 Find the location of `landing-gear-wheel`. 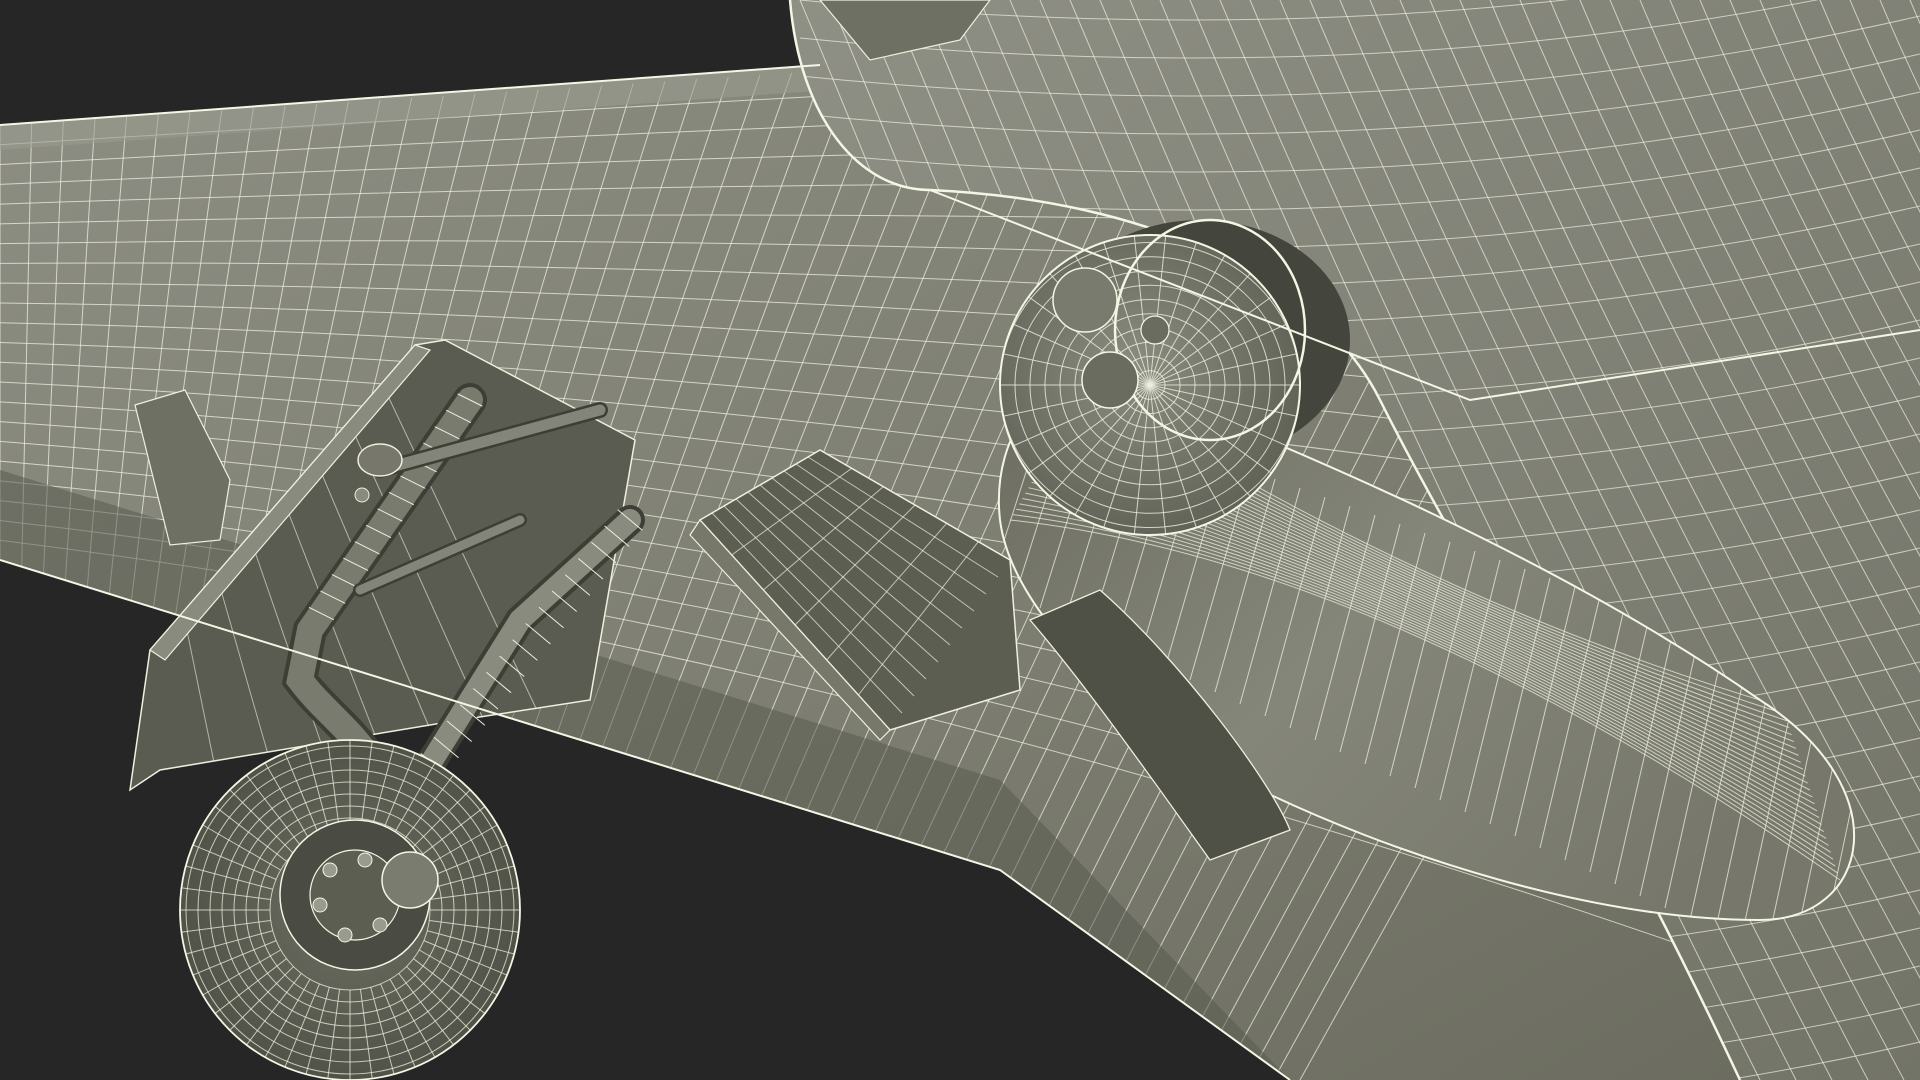

landing-gear-wheel is located at coordinates (350, 909).